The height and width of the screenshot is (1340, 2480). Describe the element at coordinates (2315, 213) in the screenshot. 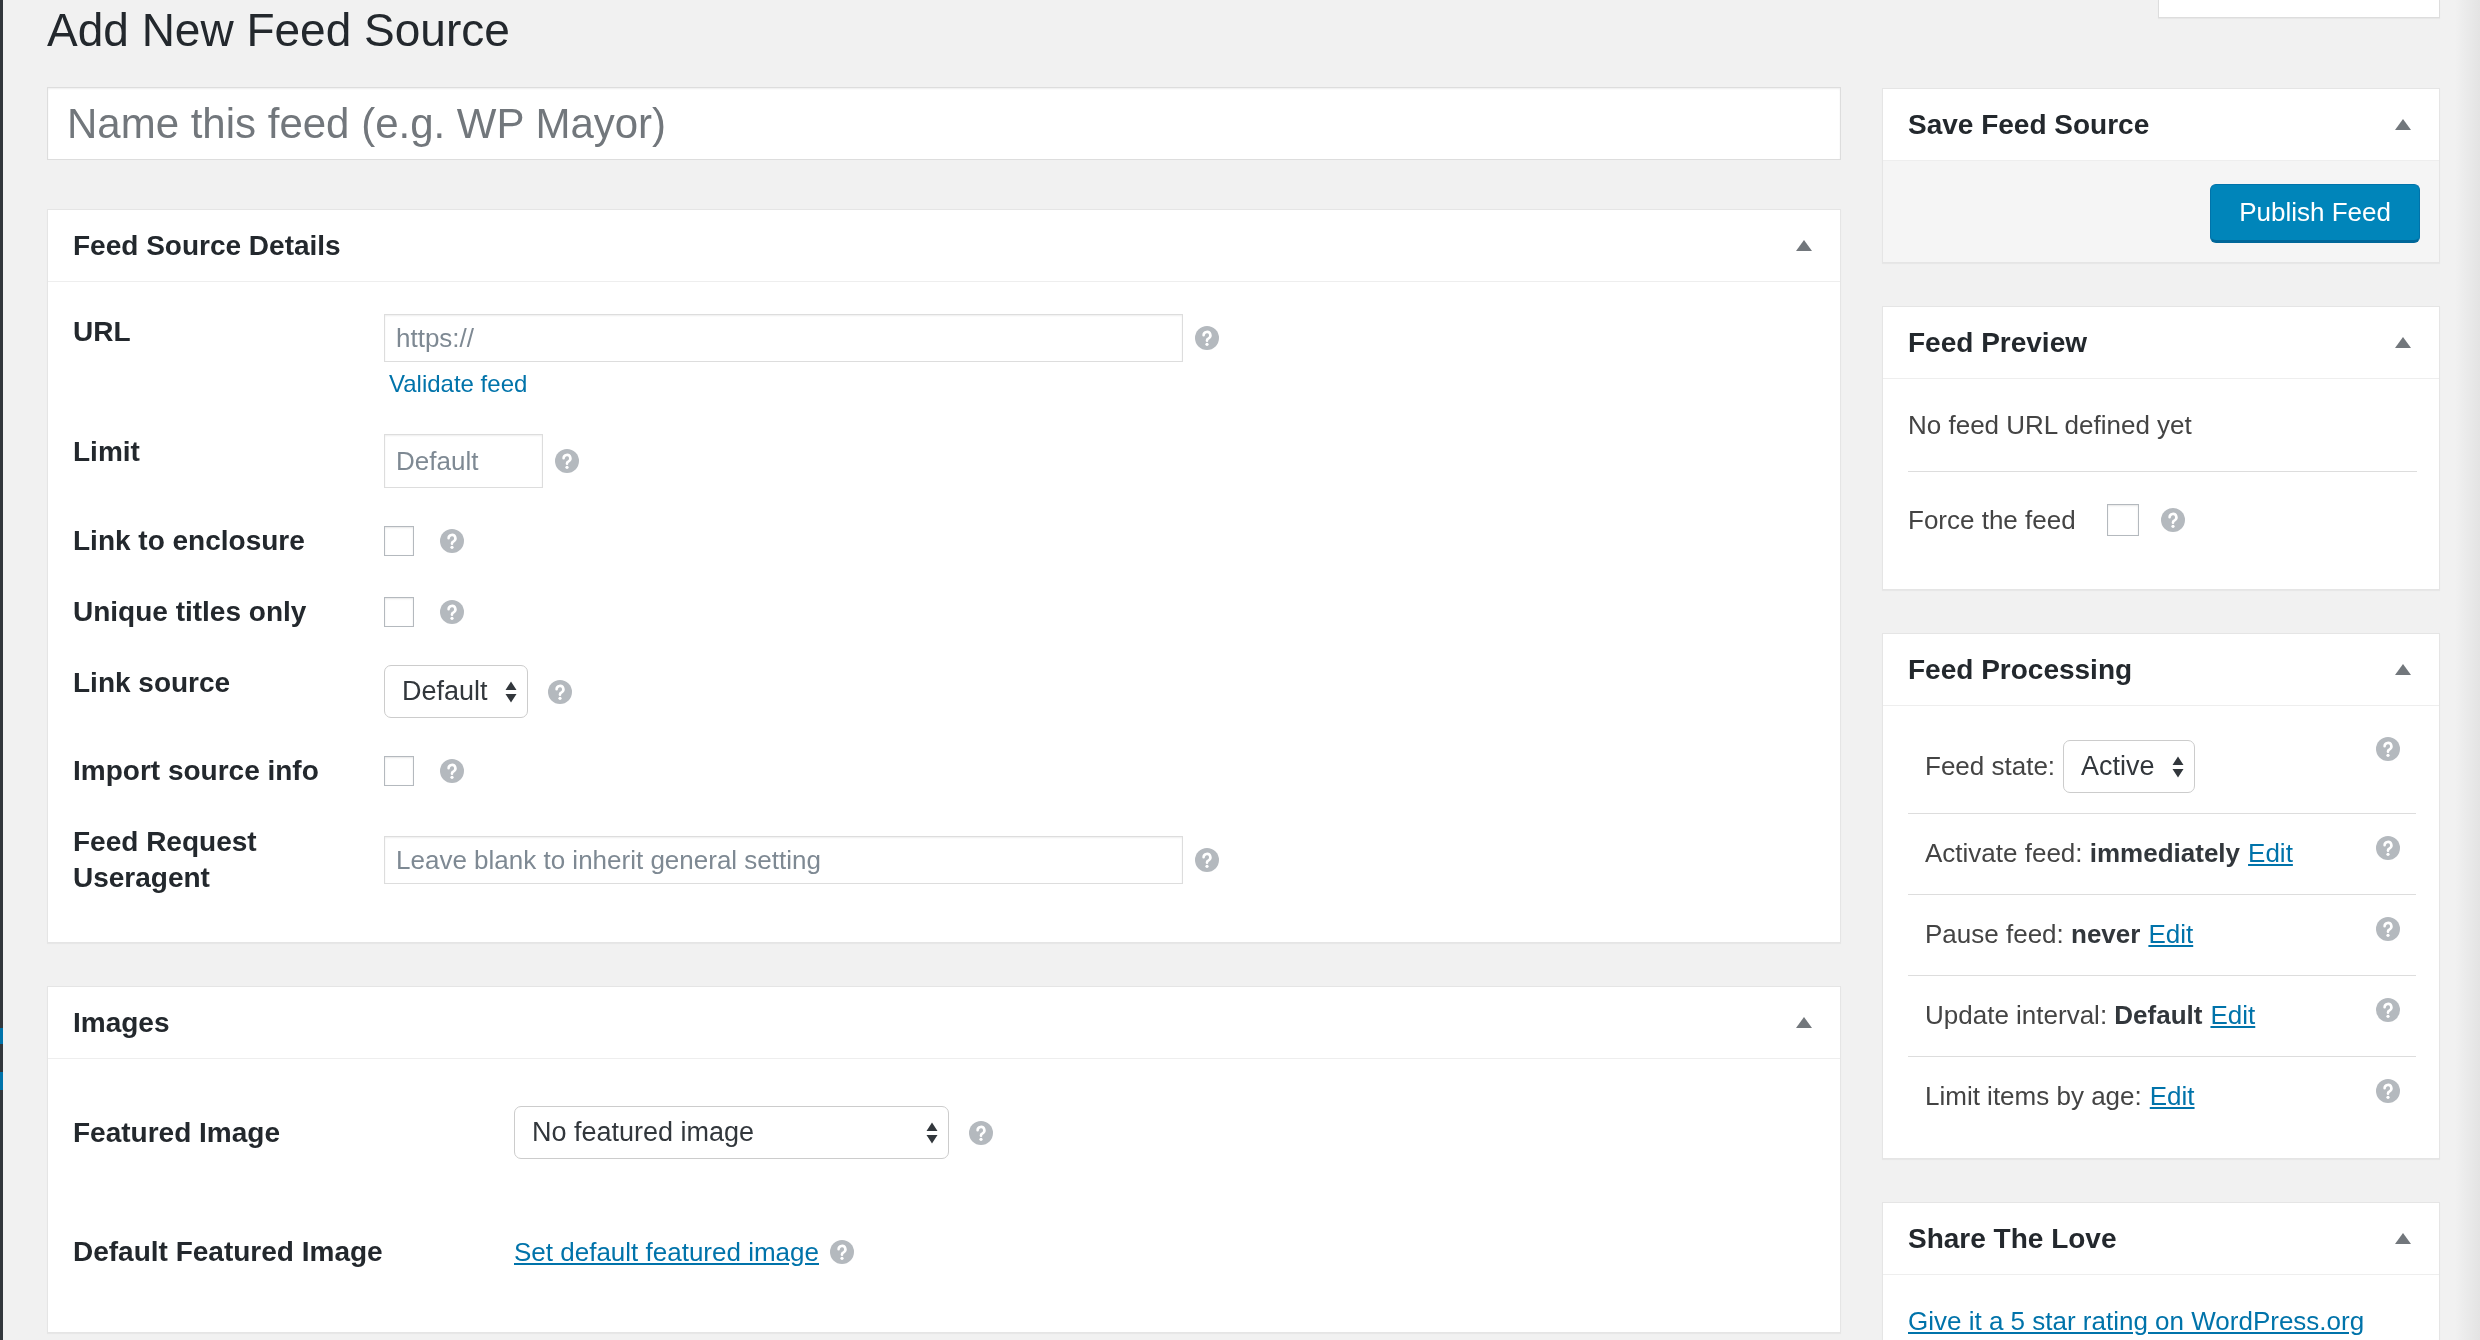

I see `publish-button: Publish Feed` at that location.